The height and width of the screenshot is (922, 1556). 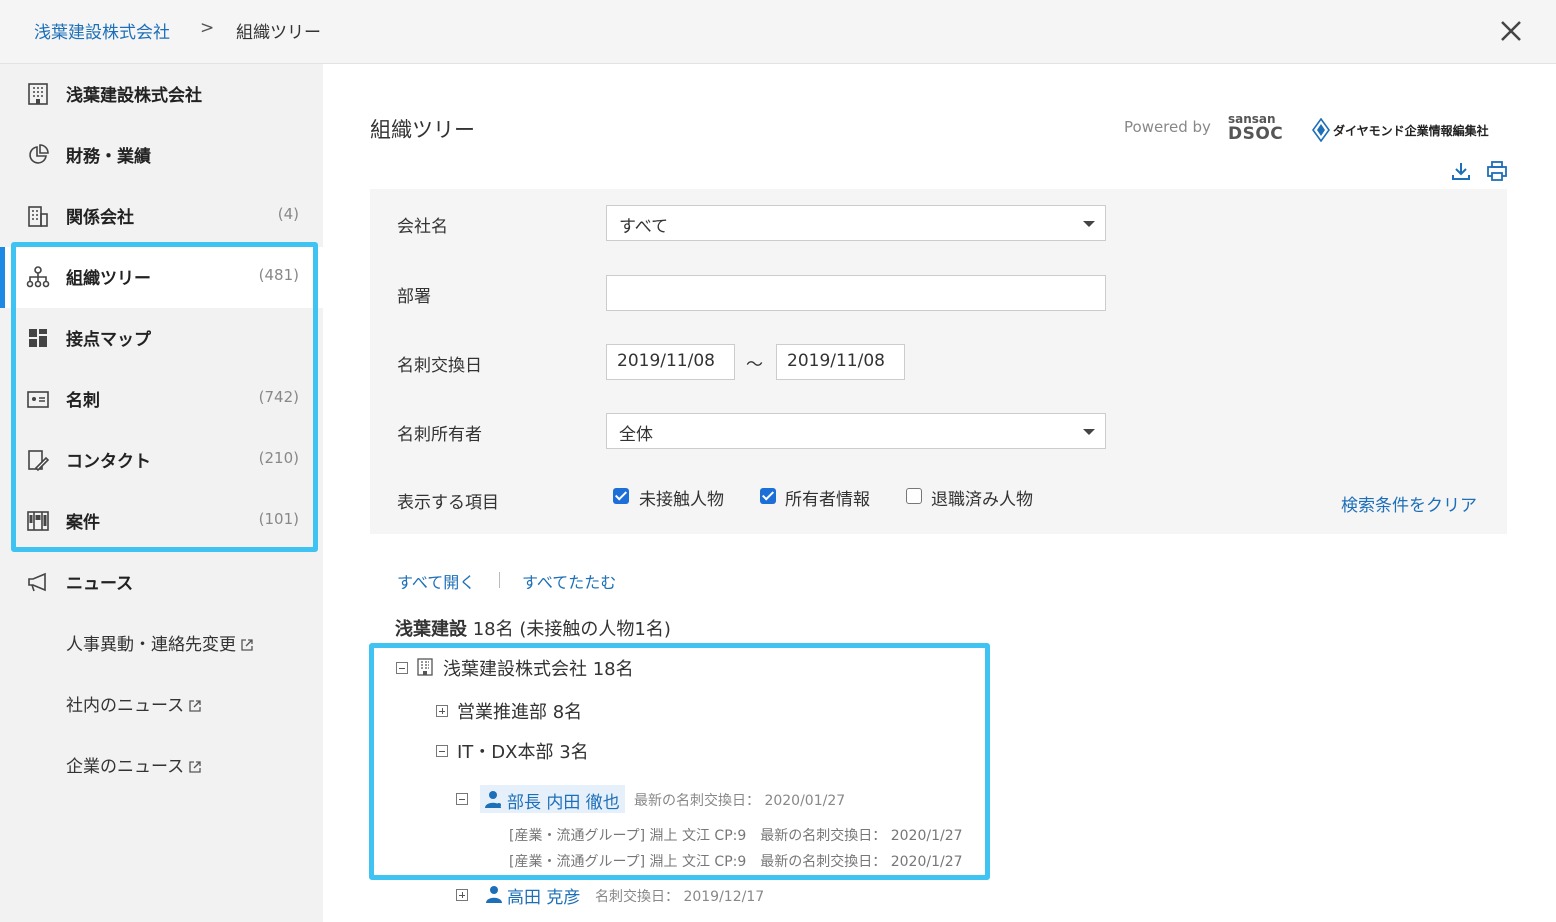 I want to click on org-summary-detail: 18名 (未接触の人物1名), so click(x=571, y=629).